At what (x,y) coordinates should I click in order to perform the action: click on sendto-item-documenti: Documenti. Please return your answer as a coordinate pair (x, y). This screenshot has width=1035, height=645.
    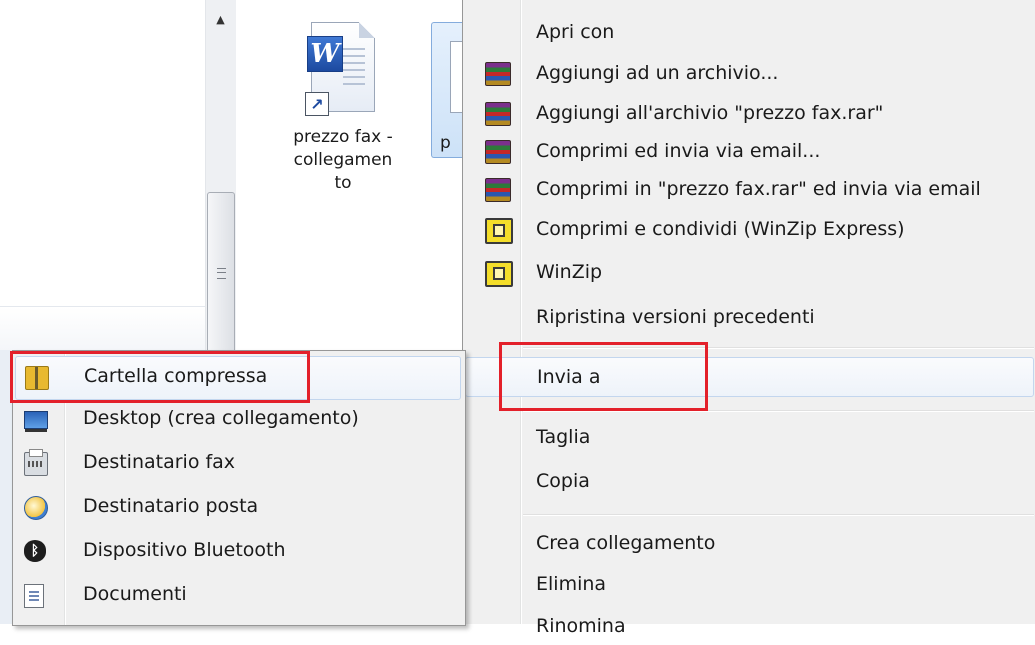
    Looking at the image, I should click on (238, 596).